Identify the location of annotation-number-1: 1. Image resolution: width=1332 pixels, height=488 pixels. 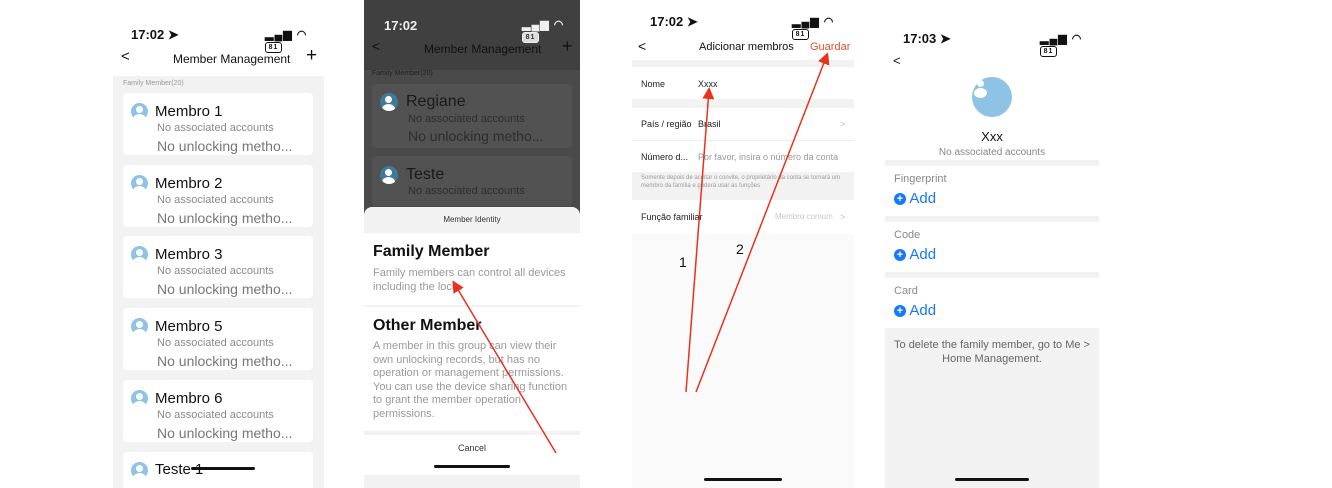
(683, 262).